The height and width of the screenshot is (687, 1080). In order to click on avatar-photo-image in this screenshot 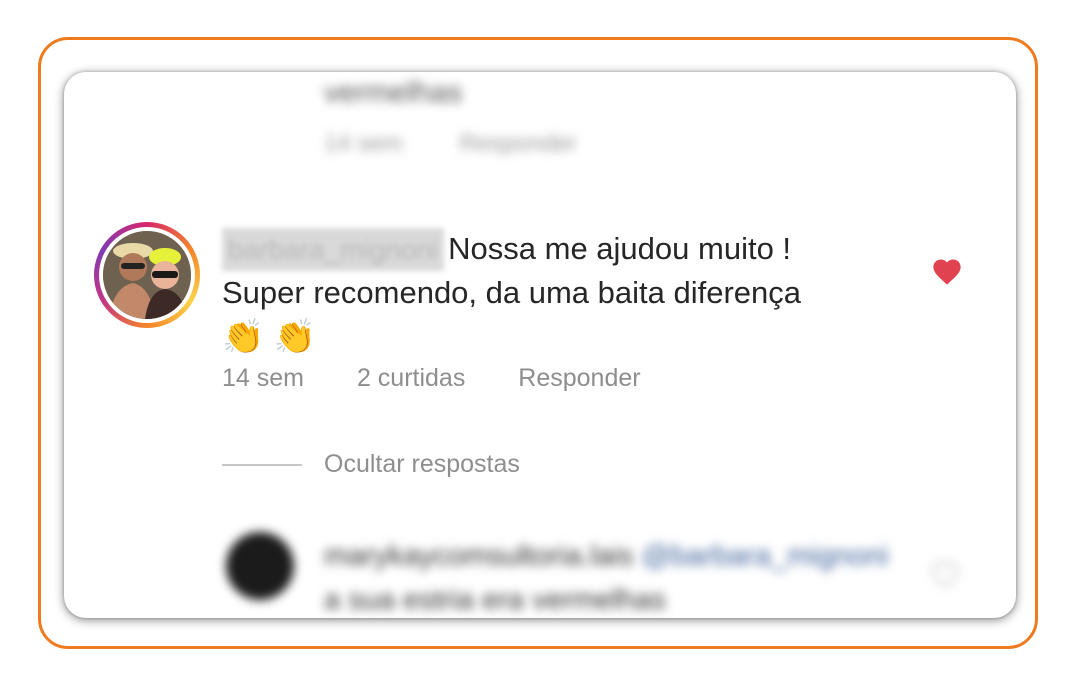, I will do `click(147, 275)`.